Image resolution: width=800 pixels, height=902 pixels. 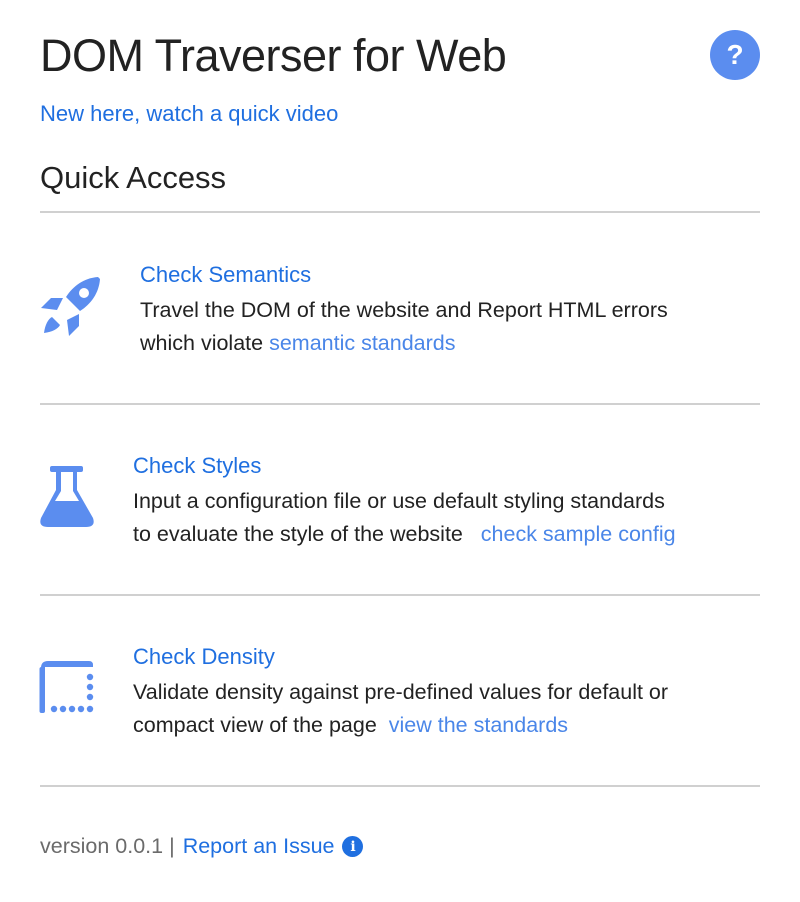 I want to click on view-standards-link: view the standards, so click(x=478, y=725).